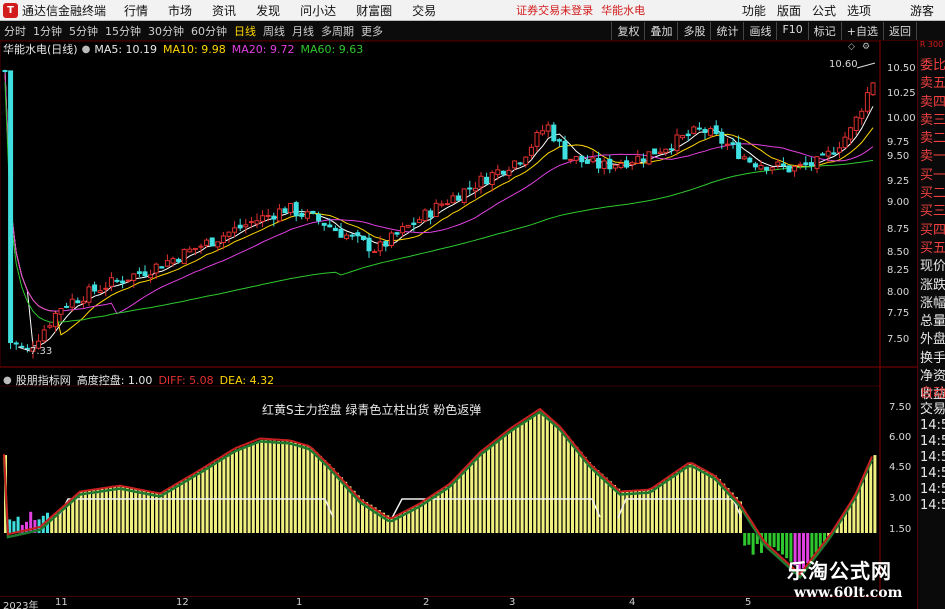 The height and width of the screenshot is (609, 945). Describe the element at coordinates (851, 47) in the screenshot. I see `diamond-icon: ◇` at that location.